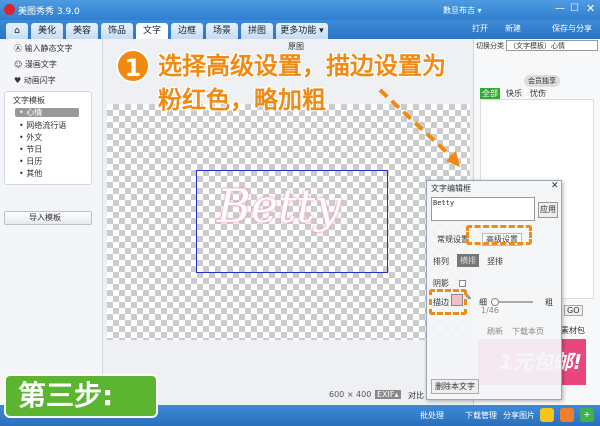 The width and height of the screenshot is (600, 426). Describe the element at coordinates (495, 302) in the screenshot. I see `slider-handle` at that location.